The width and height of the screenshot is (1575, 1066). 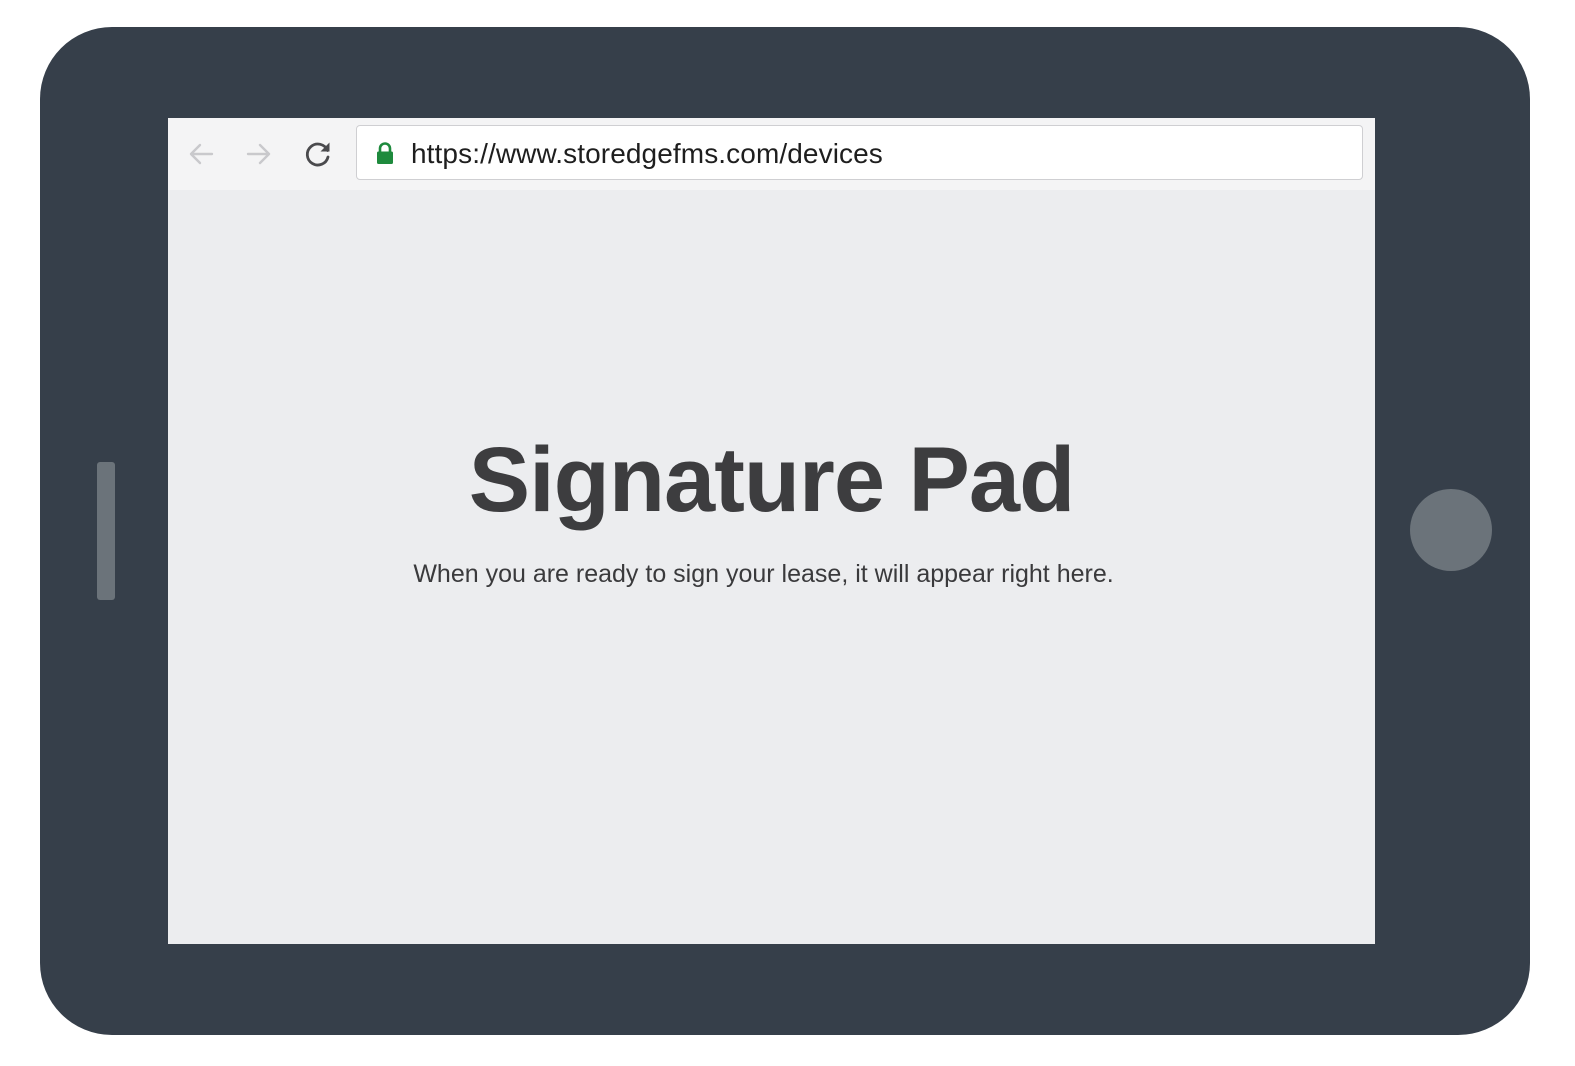 I want to click on arrow-right-icon, so click(x=258, y=154).